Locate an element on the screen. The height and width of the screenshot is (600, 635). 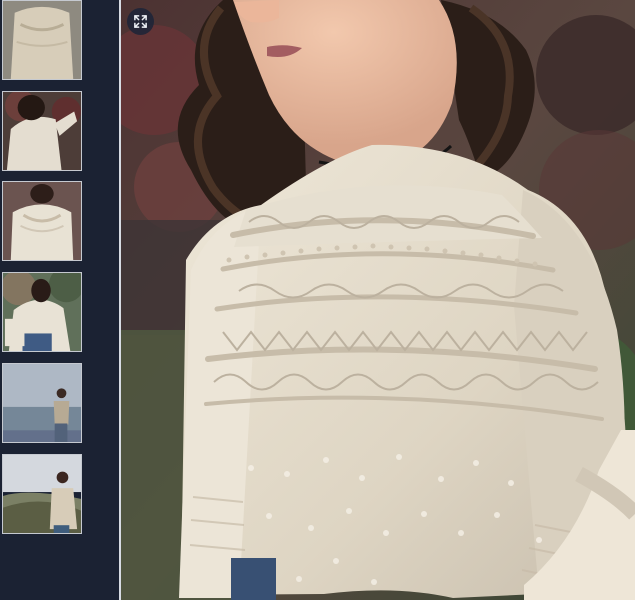
sweater-outdoor-thumbnail-icon is located at coordinates (42, 312).